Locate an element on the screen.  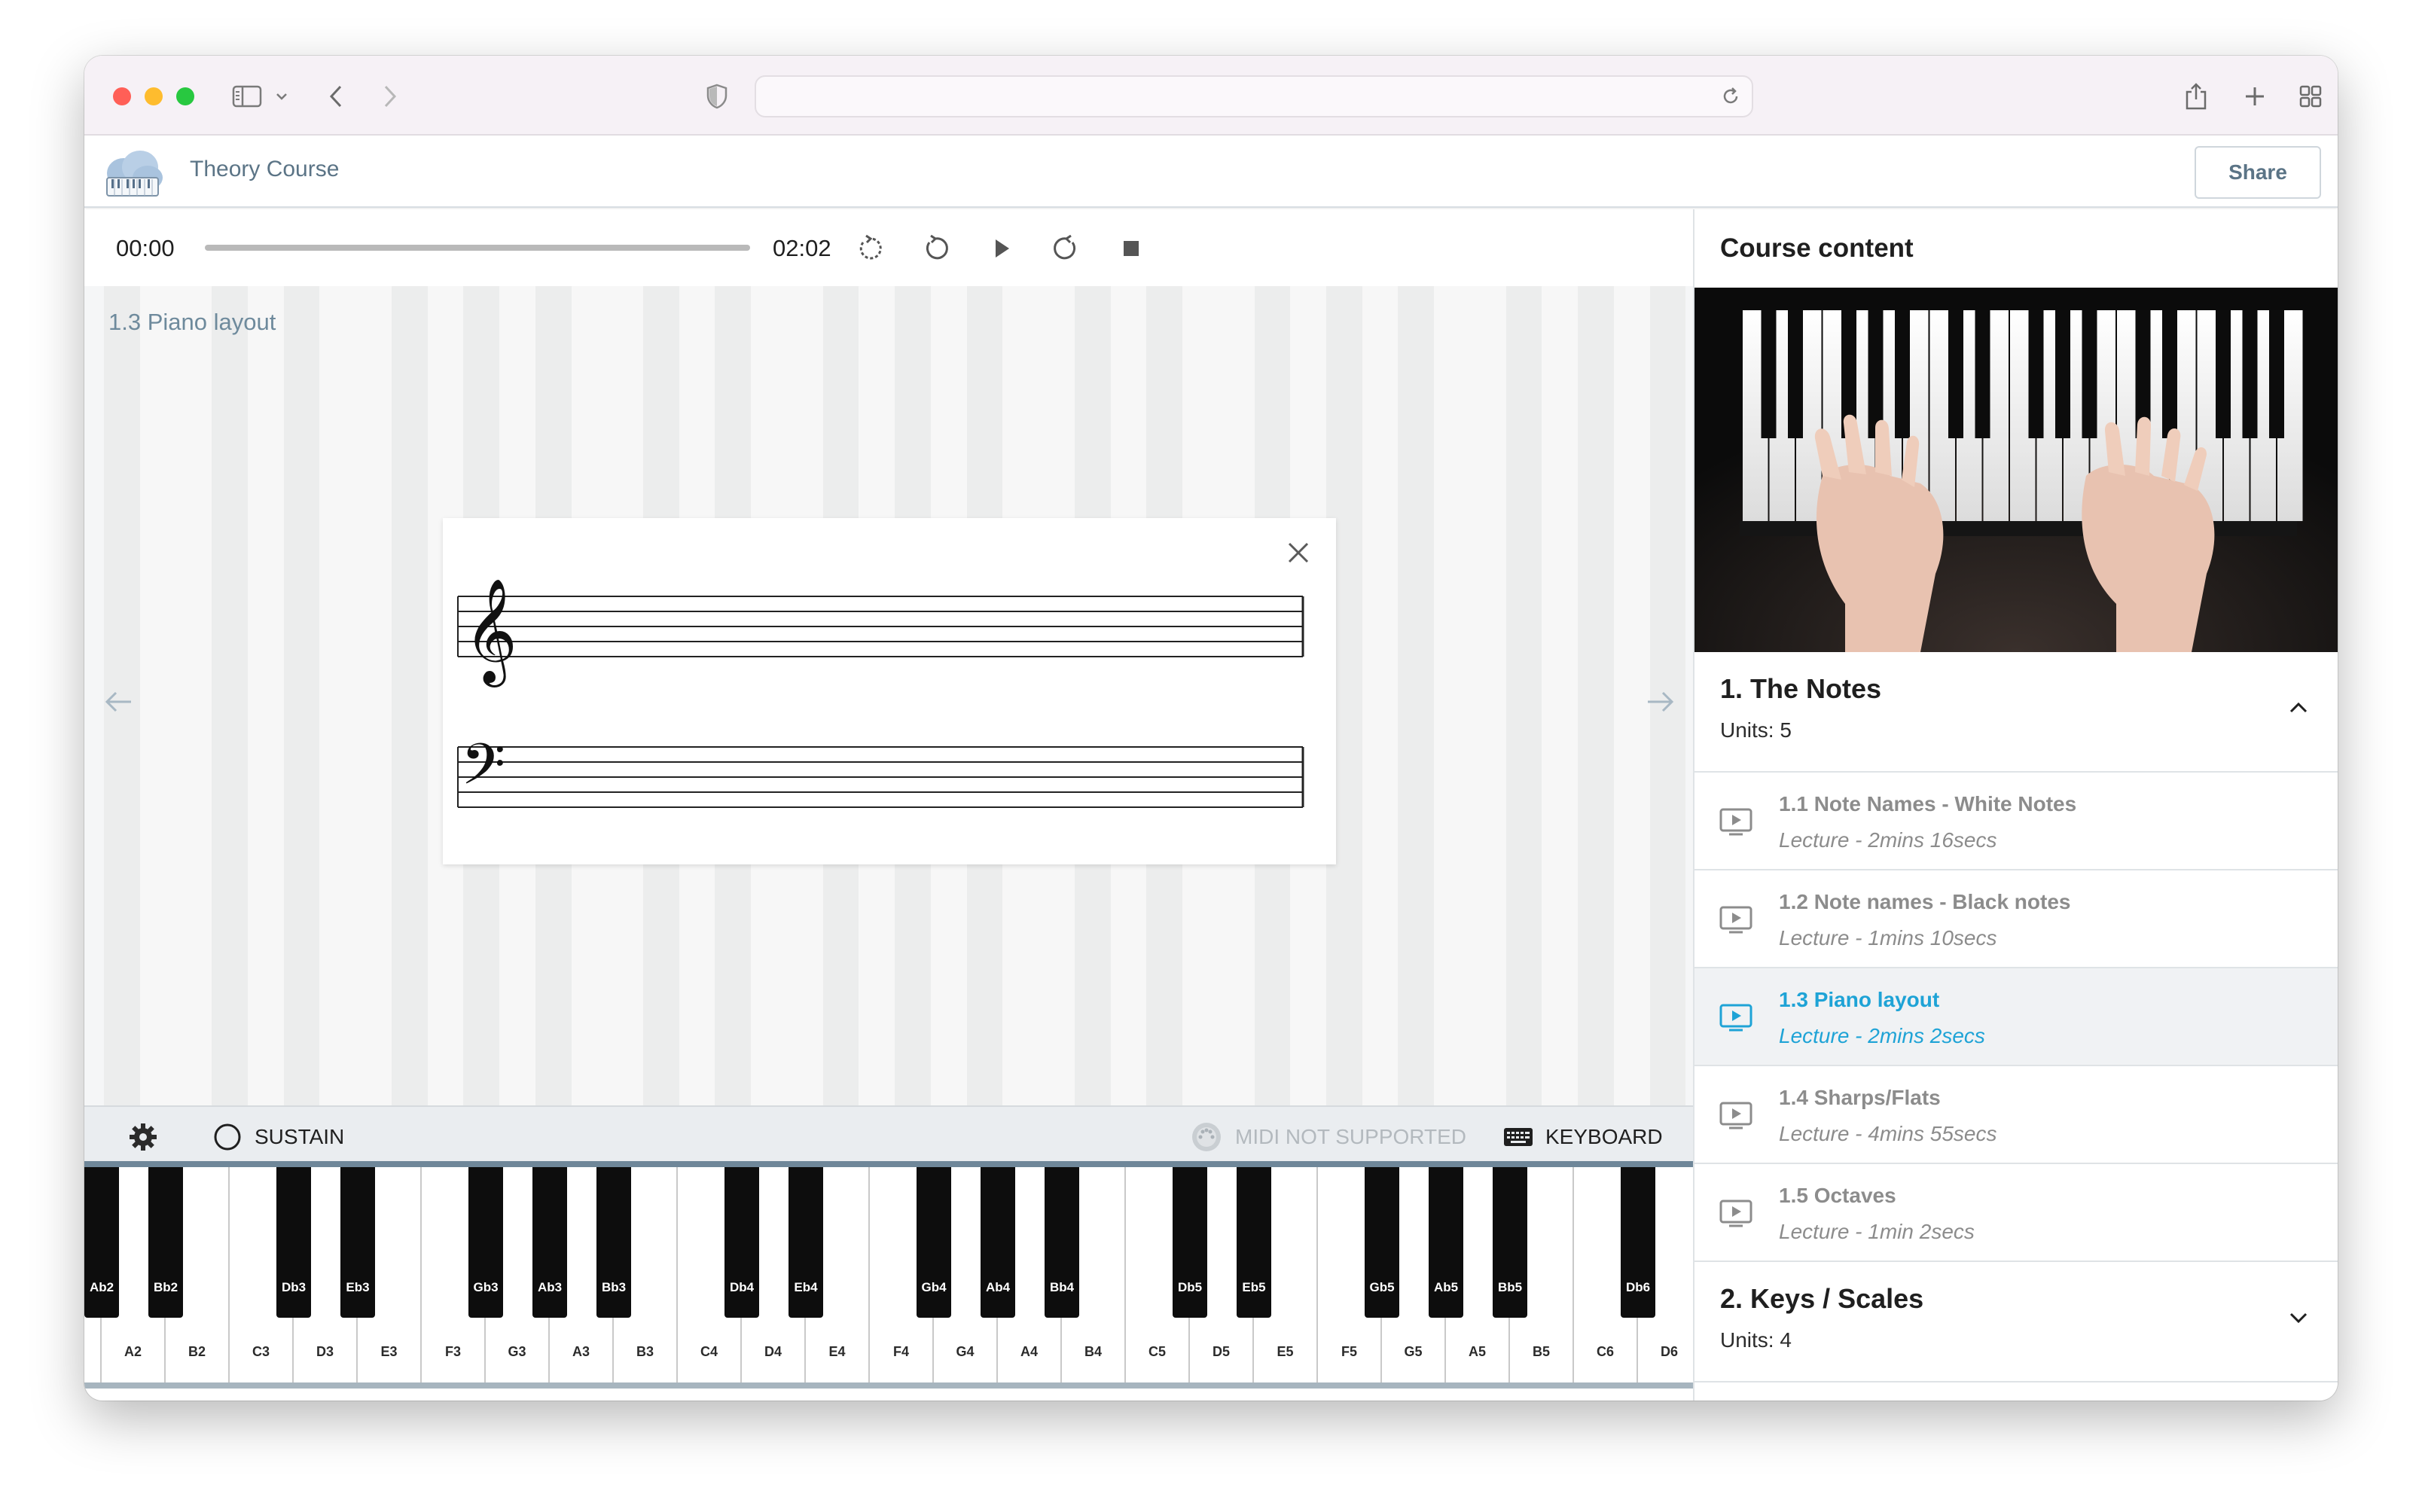
key-label: B2 is located at coordinates (197, 1351).